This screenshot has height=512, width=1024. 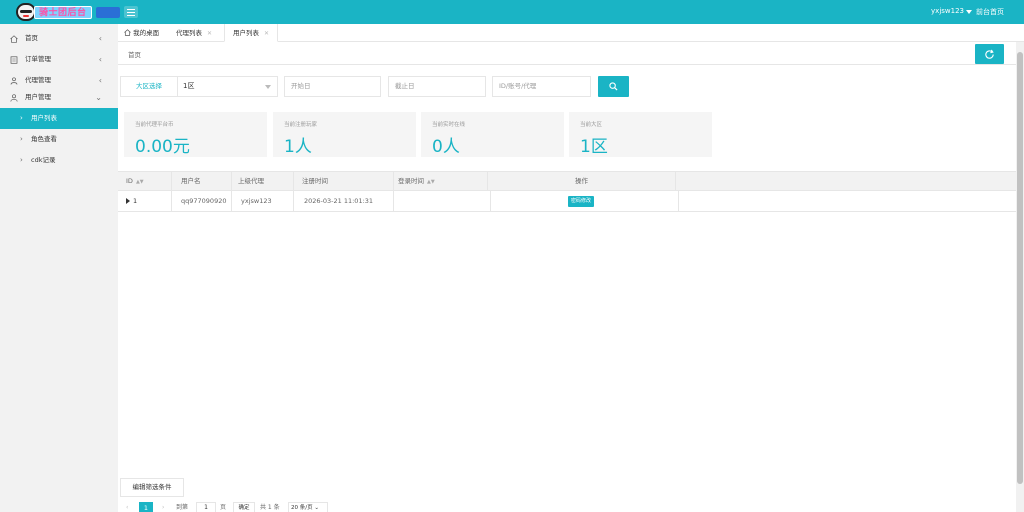 What do you see at coordinates (332, 86) in the screenshot?
I see `start-date-input: 开始日` at bounding box center [332, 86].